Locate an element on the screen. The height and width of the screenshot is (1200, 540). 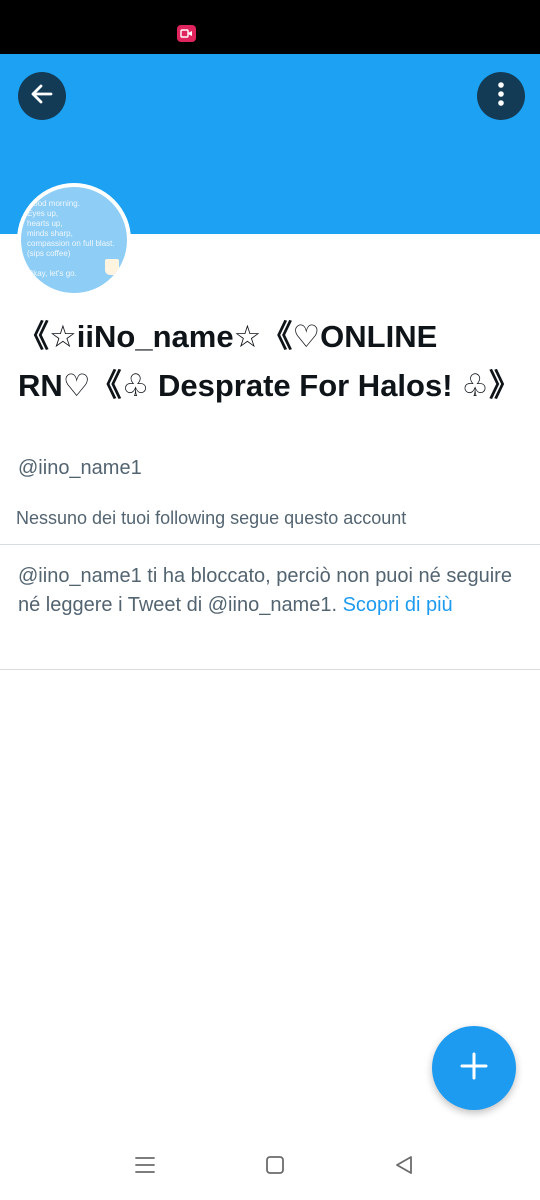
arrow-left-icon is located at coordinates (42, 96).